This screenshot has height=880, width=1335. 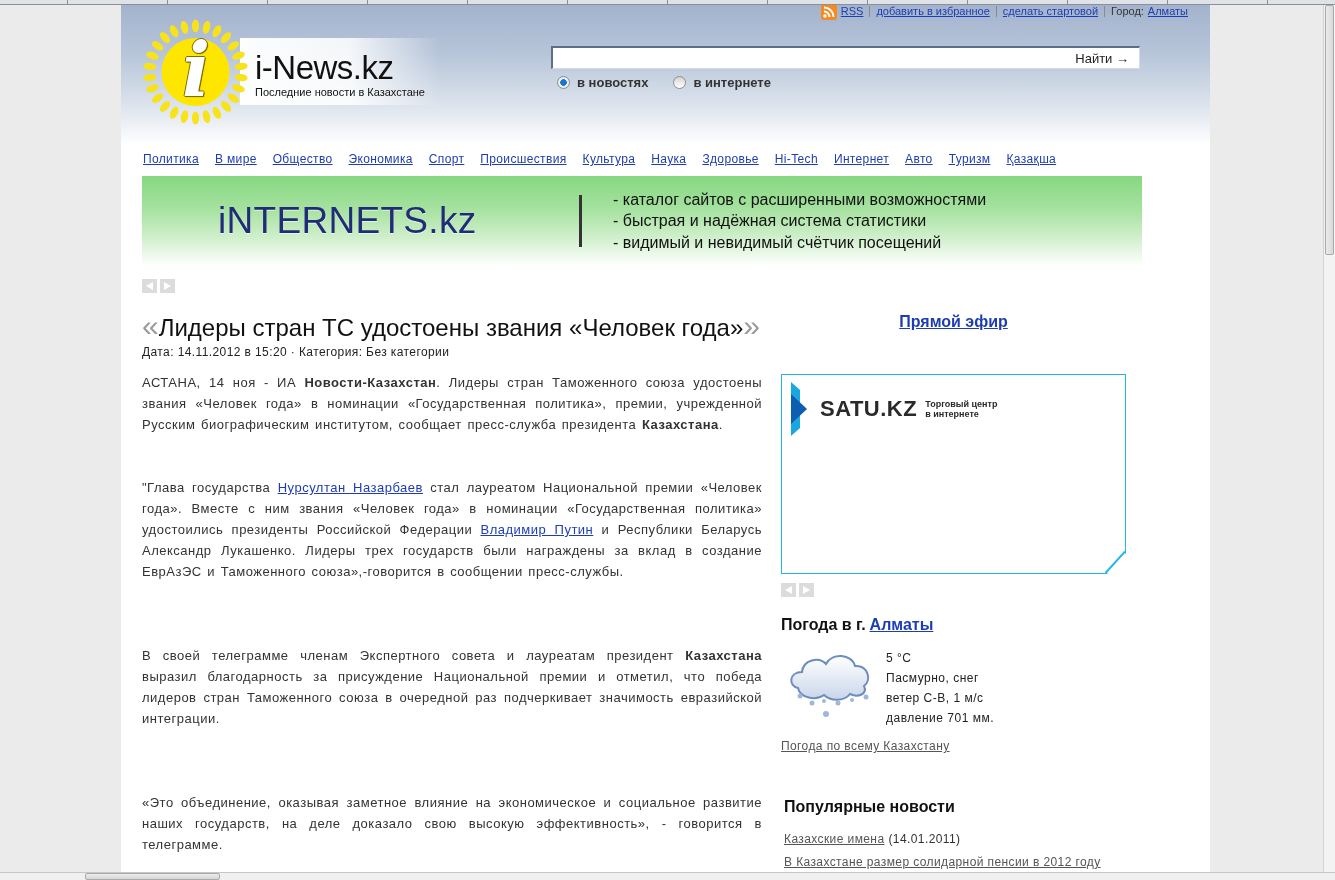 I want to click on popular-heading: Популярные новости, so click(x=870, y=807).